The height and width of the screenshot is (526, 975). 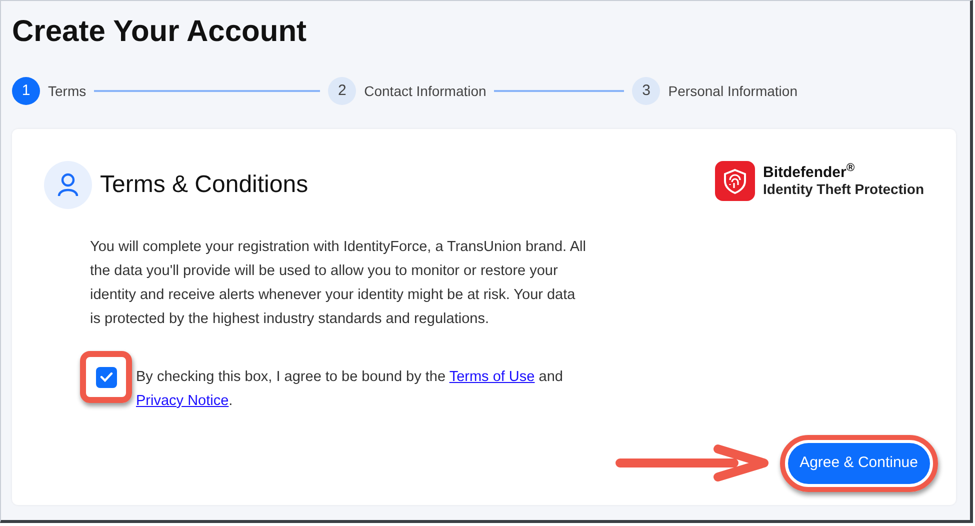 I want to click on terms-link: Terms of Use, so click(x=492, y=377).